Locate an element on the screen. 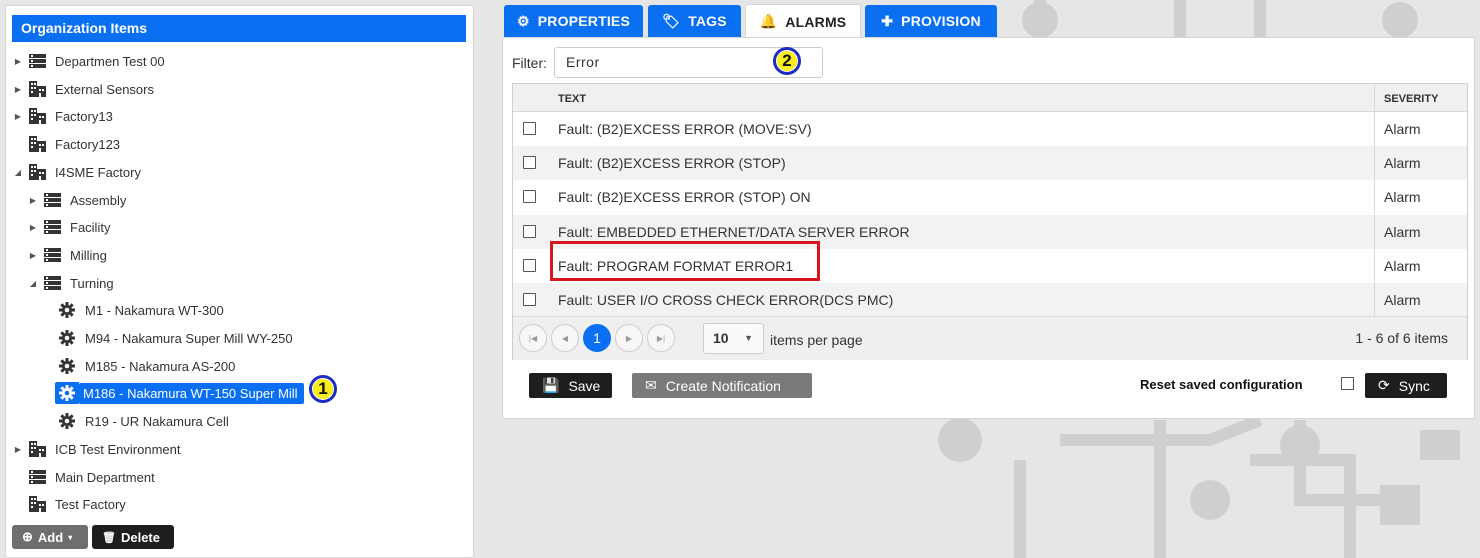  first-page-button: |◀ is located at coordinates (533, 338).